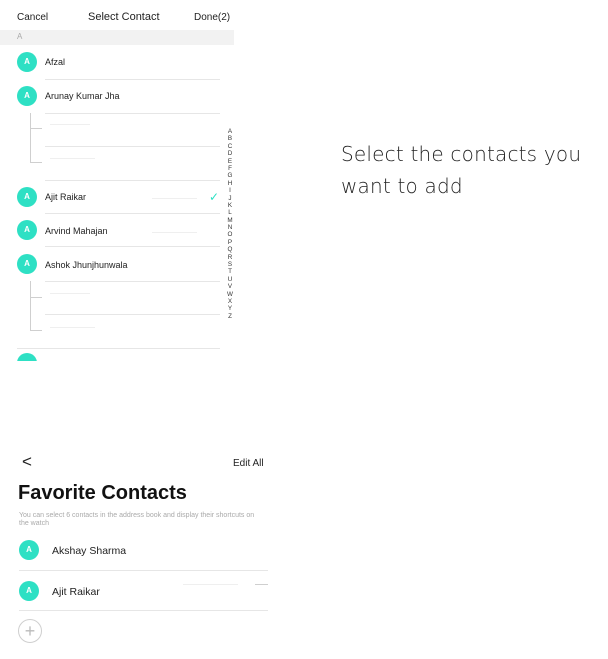  I want to click on alphabet-letter: V, so click(230, 286).